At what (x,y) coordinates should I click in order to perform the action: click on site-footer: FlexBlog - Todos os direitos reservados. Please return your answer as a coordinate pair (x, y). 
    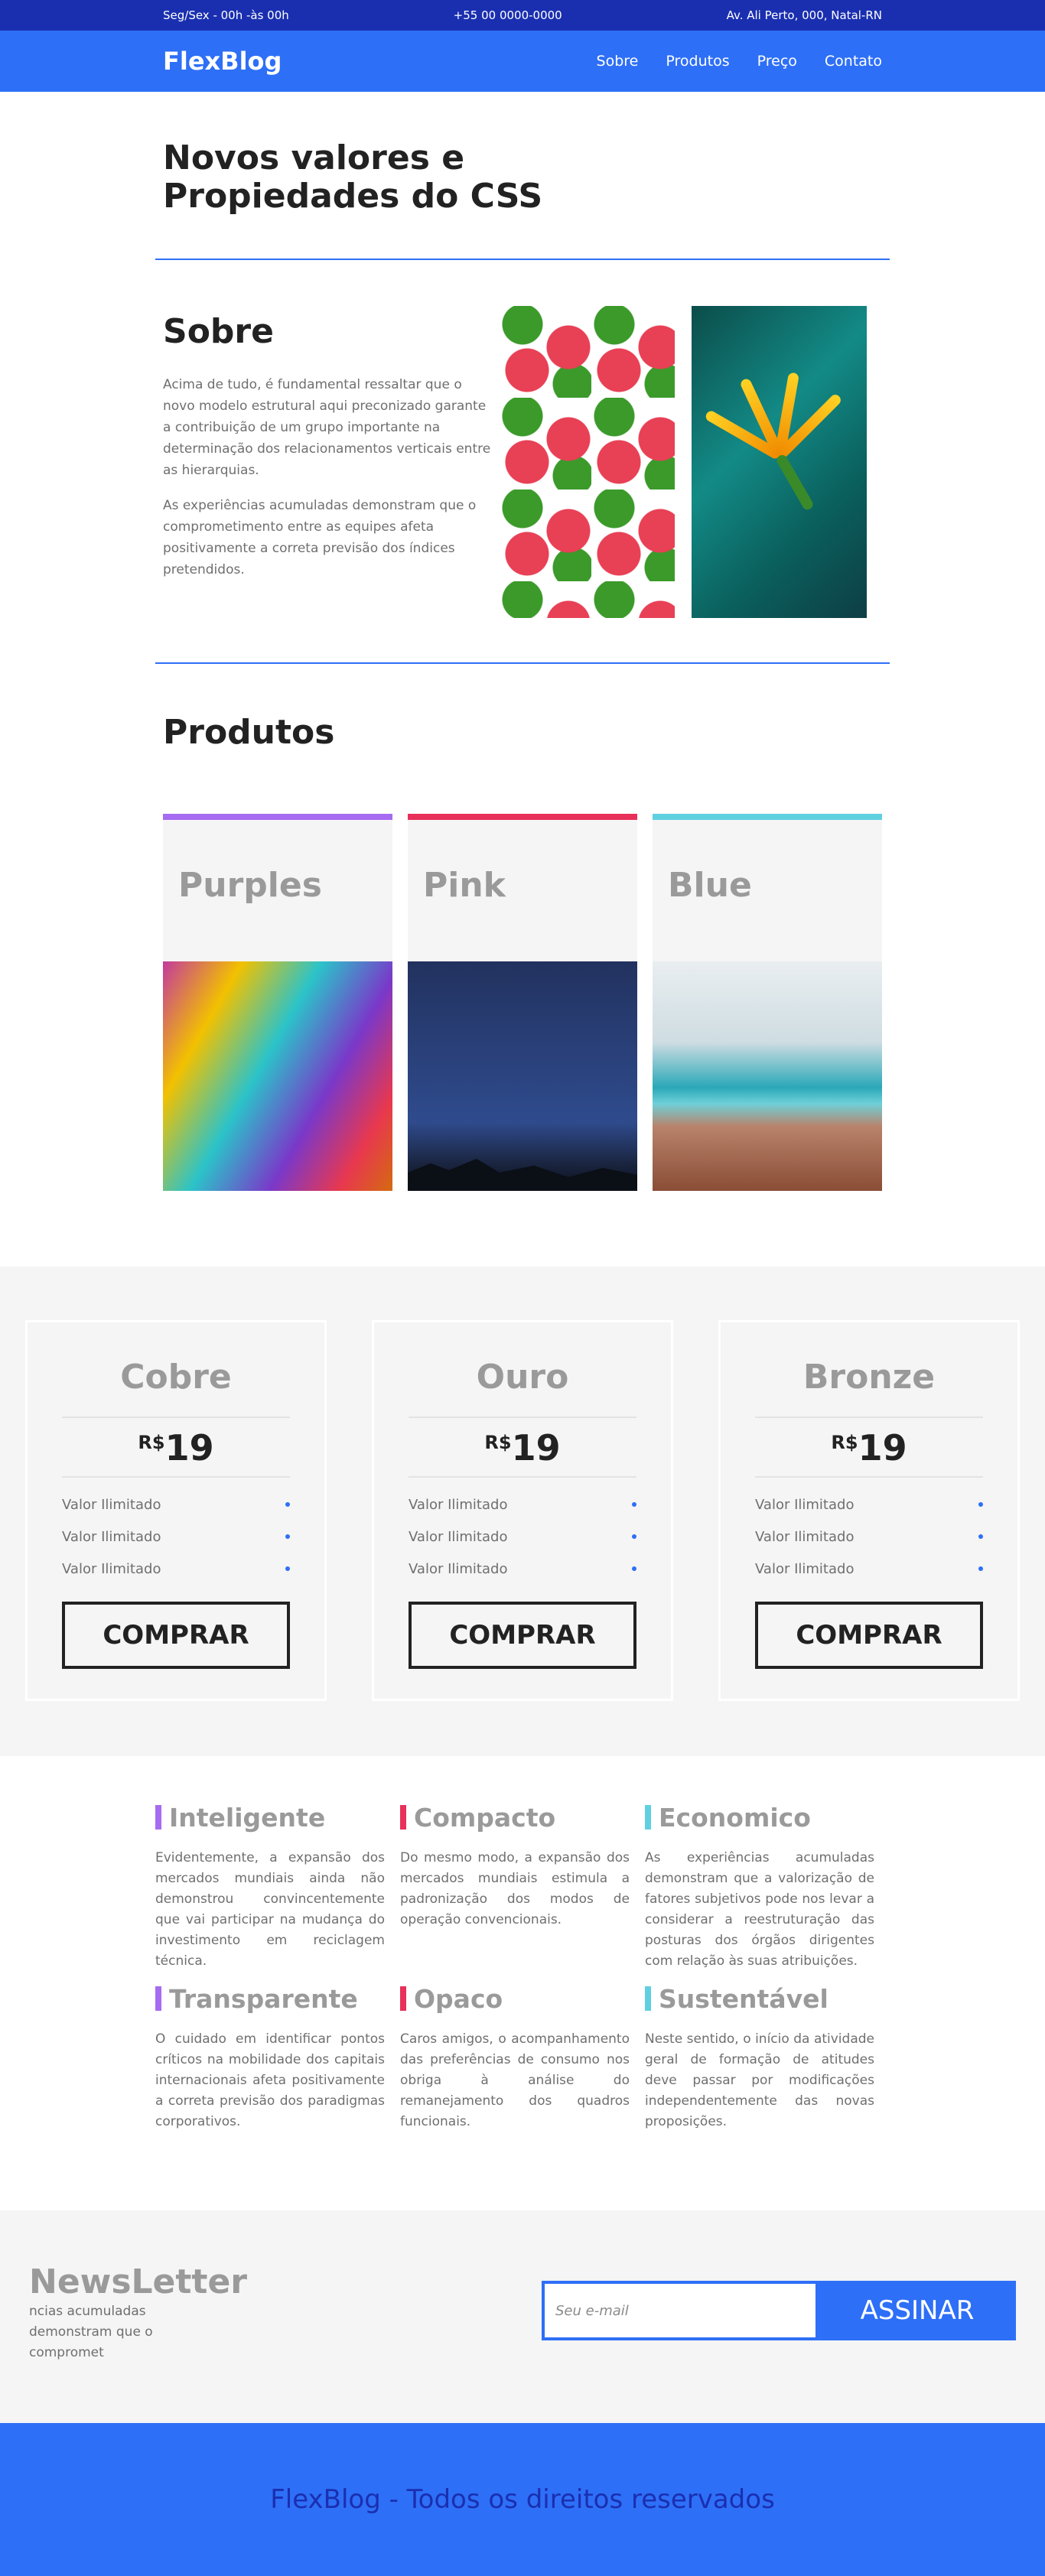
    Looking at the image, I should click on (522, 2499).